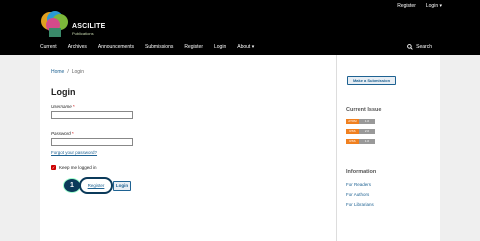 Image resolution: width=480 pixels, height=241 pixels. What do you see at coordinates (336, 148) in the screenshot?
I see `sidebar-divider` at bounding box center [336, 148].